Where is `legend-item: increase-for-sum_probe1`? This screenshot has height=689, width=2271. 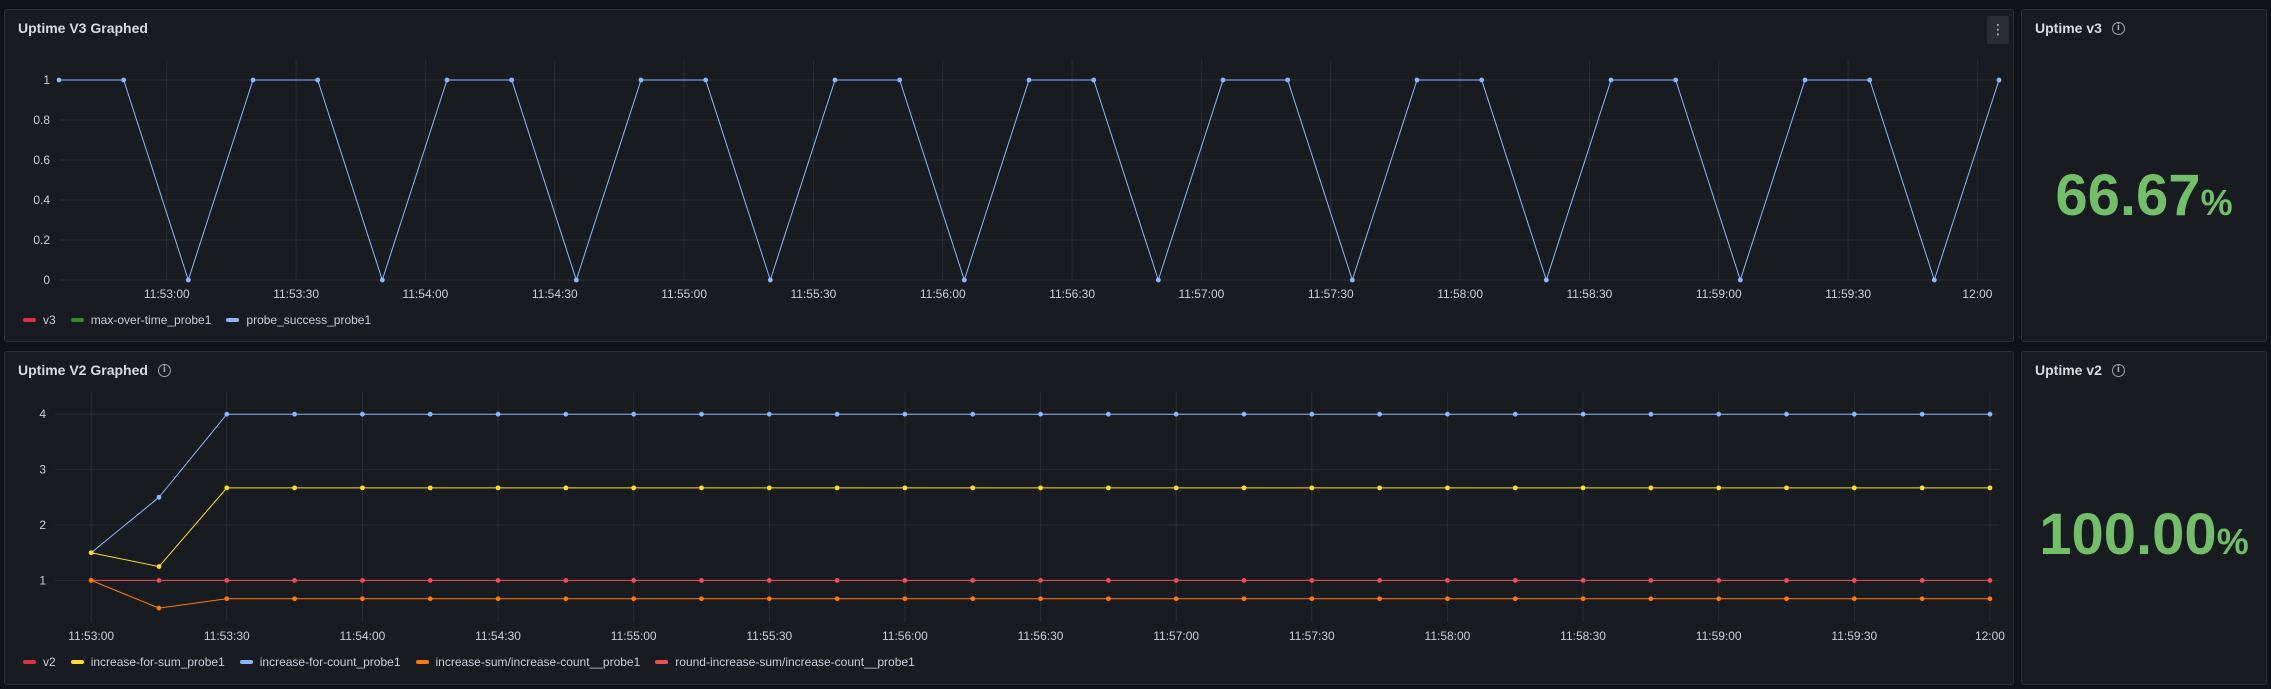
legend-item: increase-for-sum_probe1 is located at coordinates (147, 662).